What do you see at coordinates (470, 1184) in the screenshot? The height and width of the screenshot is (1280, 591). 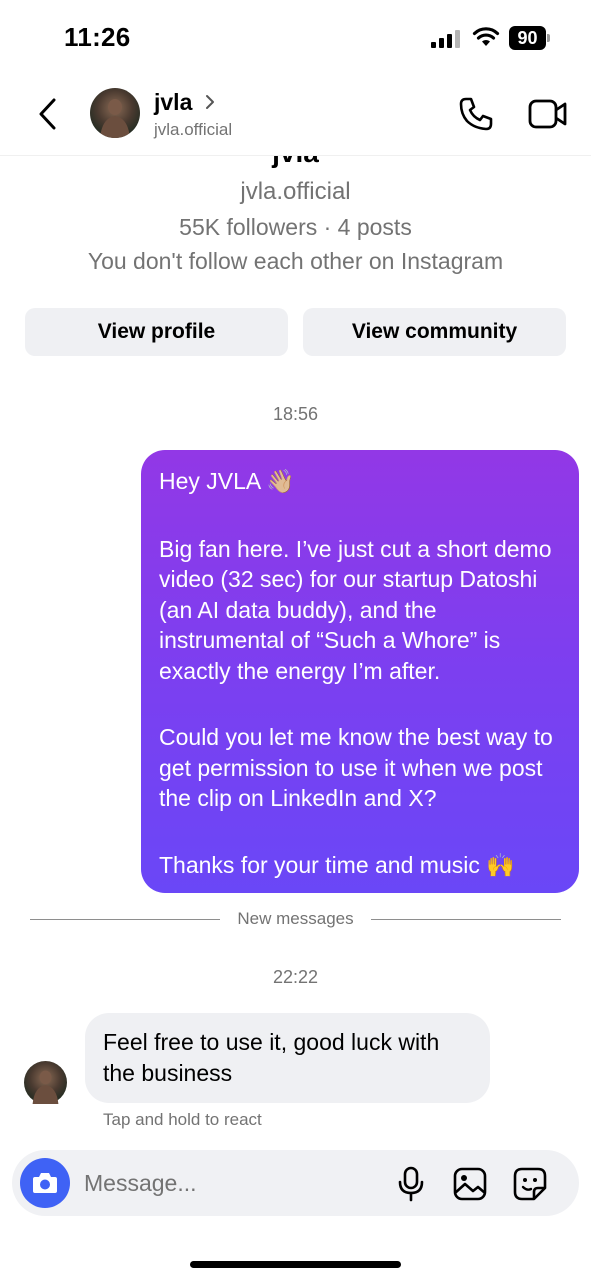 I see `gallery-icon` at bounding box center [470, 1184].